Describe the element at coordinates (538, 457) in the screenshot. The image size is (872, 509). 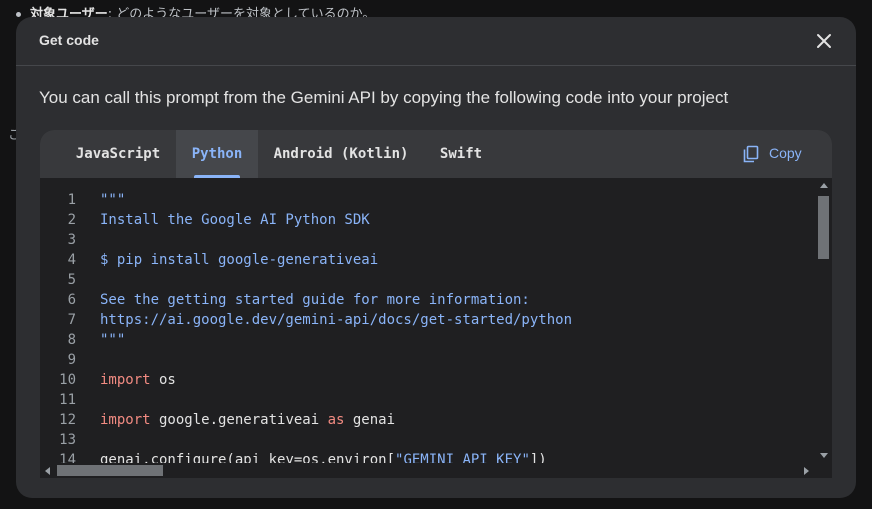
I see `code-token: ])` at that location.